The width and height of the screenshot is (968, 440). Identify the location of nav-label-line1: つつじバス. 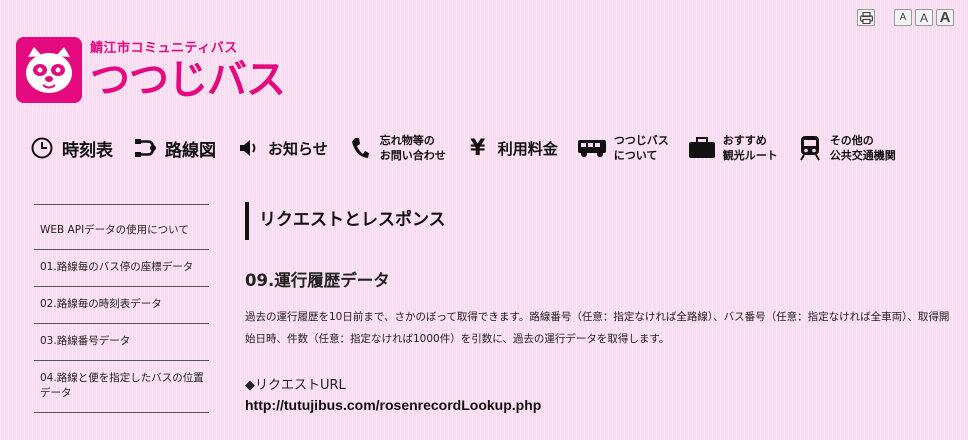
(641, 140).